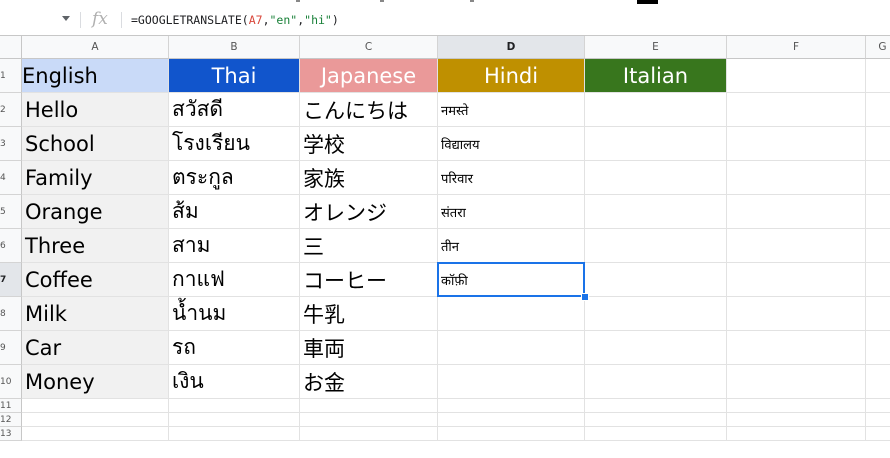 The width and height of the screenshot is (890, 458). Describe the element at coordinates (95, 314) in the screenshot. I see `english-cell: Milk` at that location.